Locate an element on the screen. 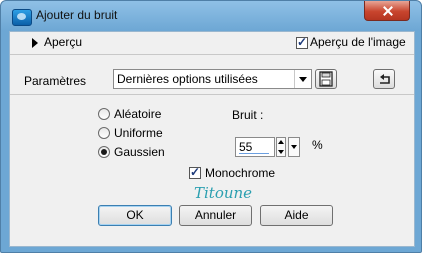 Image resolution: width=422 pixels, height=253 pixels. expand-preview-icon is located at coordinates (35, 43).